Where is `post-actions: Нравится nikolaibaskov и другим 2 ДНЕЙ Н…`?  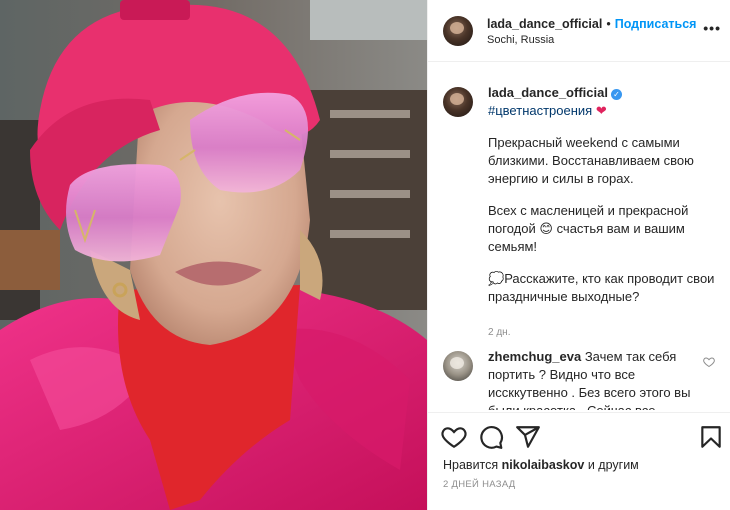
post-actions: Нравится nikolaibaskov и другим 2 ДНЕЙ Н… is located at coordinates (579, 461).